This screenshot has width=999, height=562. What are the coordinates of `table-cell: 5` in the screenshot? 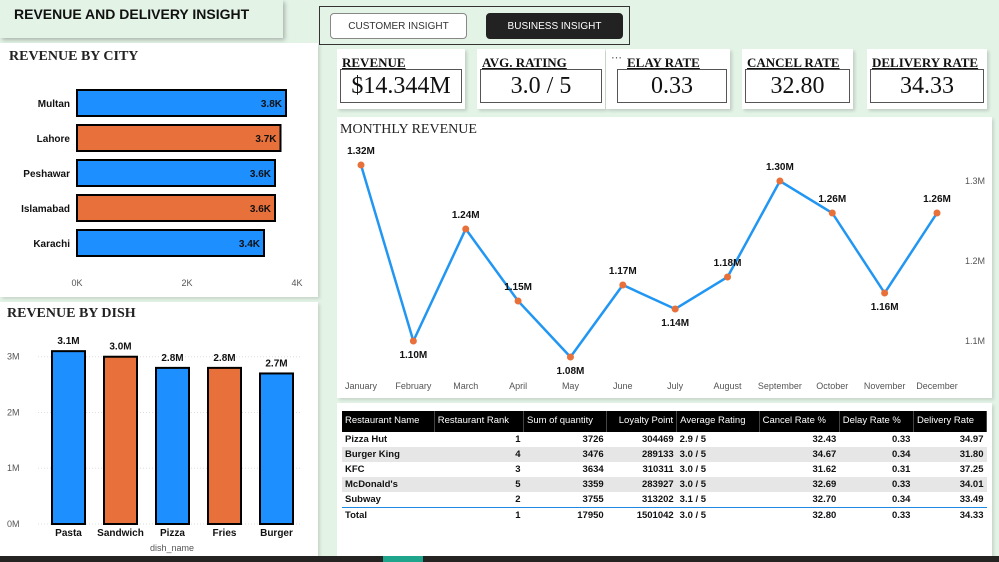 It's located at (479, 484).